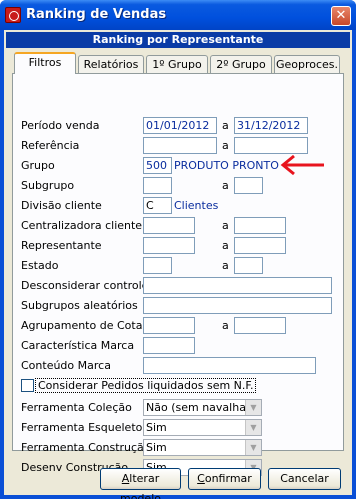 Image resolution: width=356 pixels, height=499 pixels. I want to click on agrupamento-label: Agrupamento de Cotas, so click(85, 325).